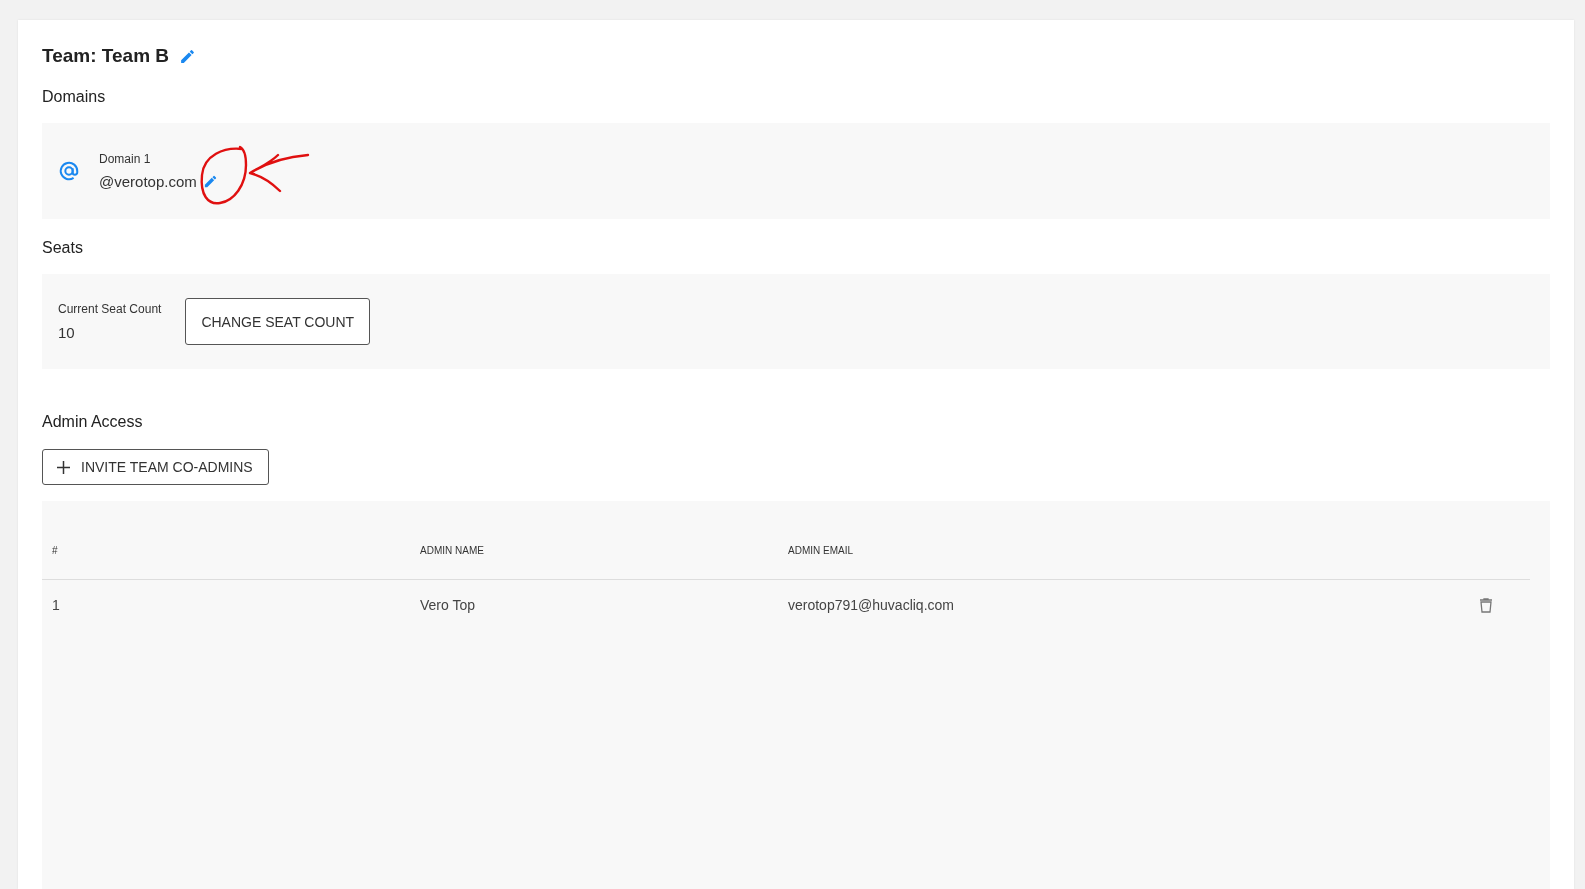 The height and width of the screenshot is (889, 1585). What do you see at coordinates (1486, 605) in the screenshot?
I see `delete-icon` at bounding box center [1486, 605].